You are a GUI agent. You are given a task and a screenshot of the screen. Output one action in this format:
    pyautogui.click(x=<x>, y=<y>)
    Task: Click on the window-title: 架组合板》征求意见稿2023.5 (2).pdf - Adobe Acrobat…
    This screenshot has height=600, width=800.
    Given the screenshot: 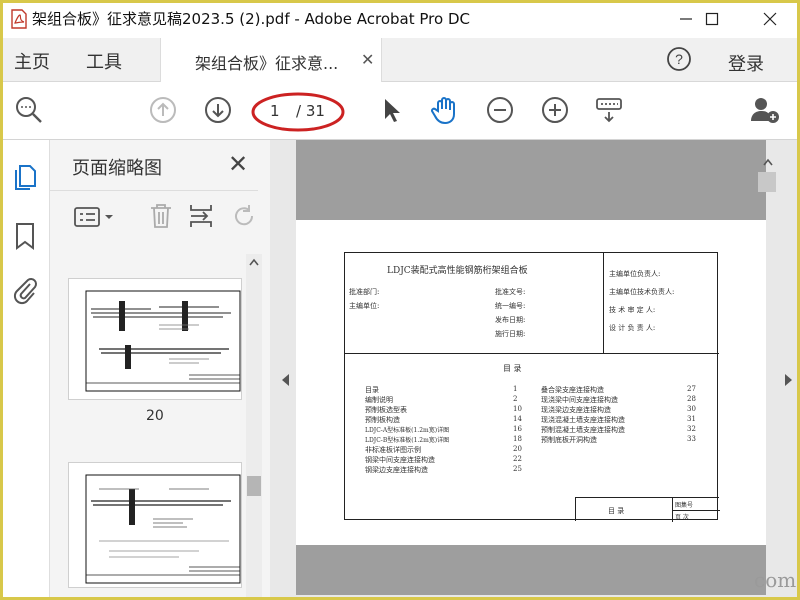 What is the action you would take?
    pyautogui.click(x=251, y=19)
    